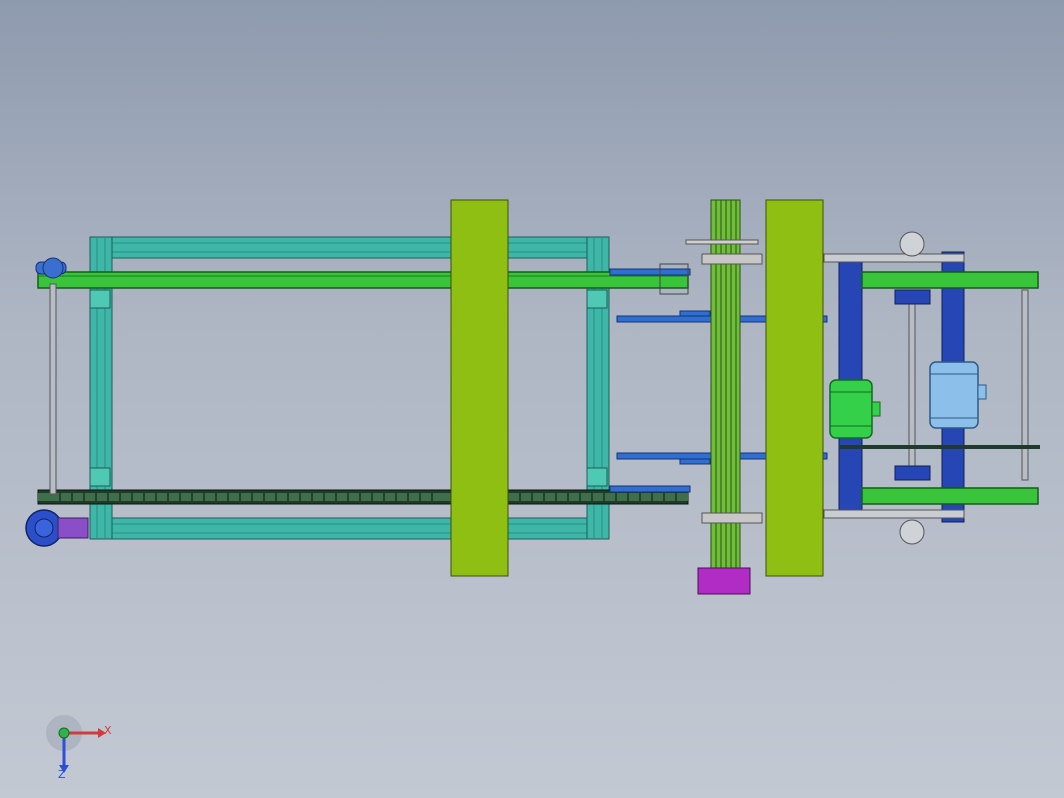 The height and width of the screenshot is (798, 1064). What do you see at coordinates (958, 395) in the screenshot?
I see `blue-motor` at bounding box center [958, 395].